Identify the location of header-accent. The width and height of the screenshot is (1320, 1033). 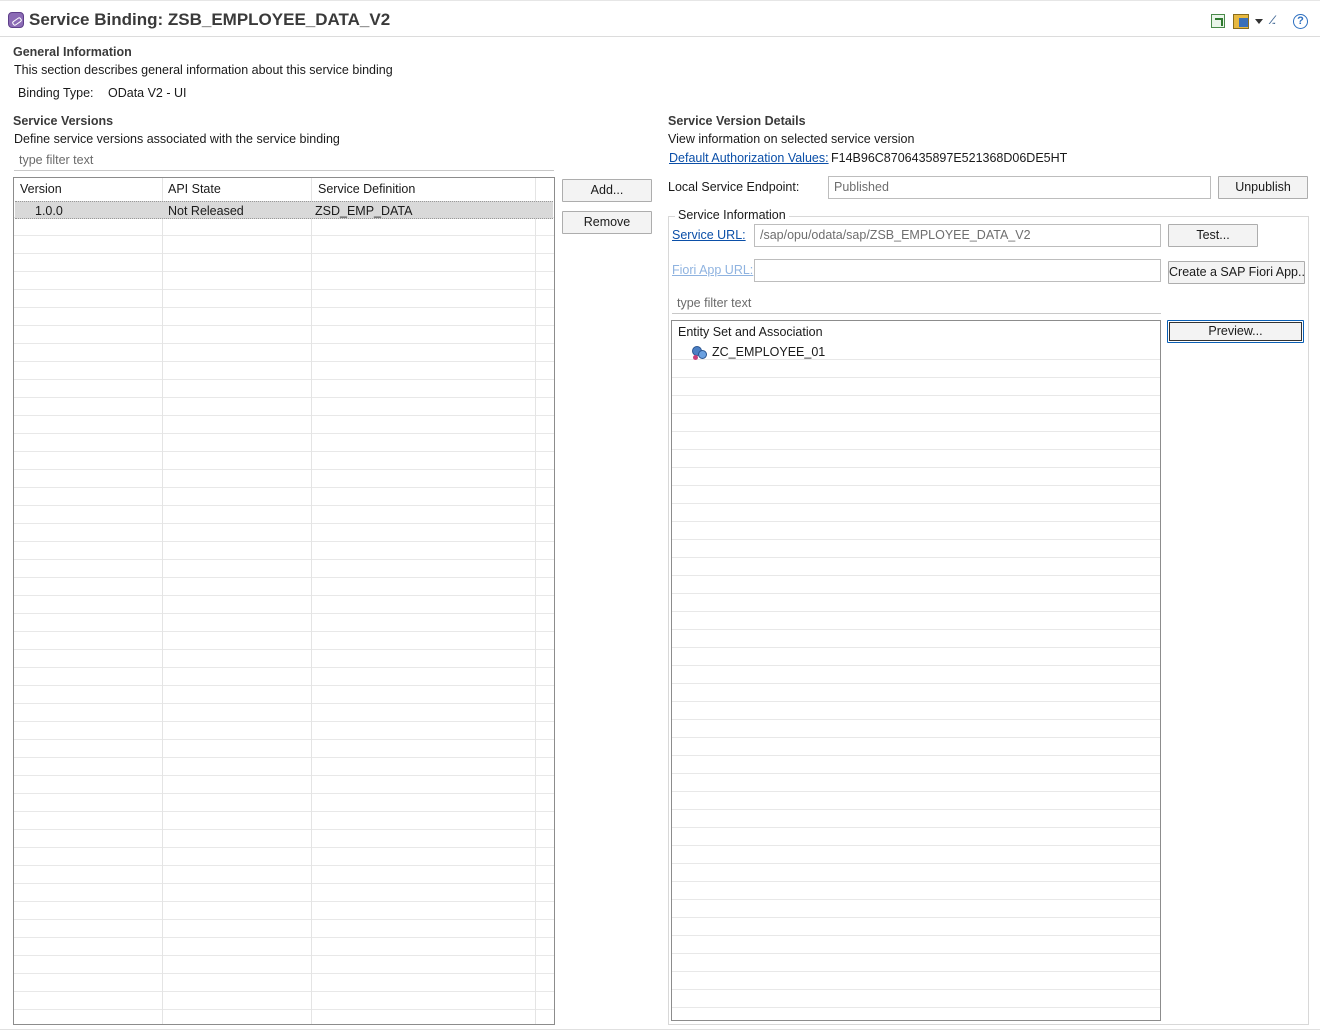
(939, 2).